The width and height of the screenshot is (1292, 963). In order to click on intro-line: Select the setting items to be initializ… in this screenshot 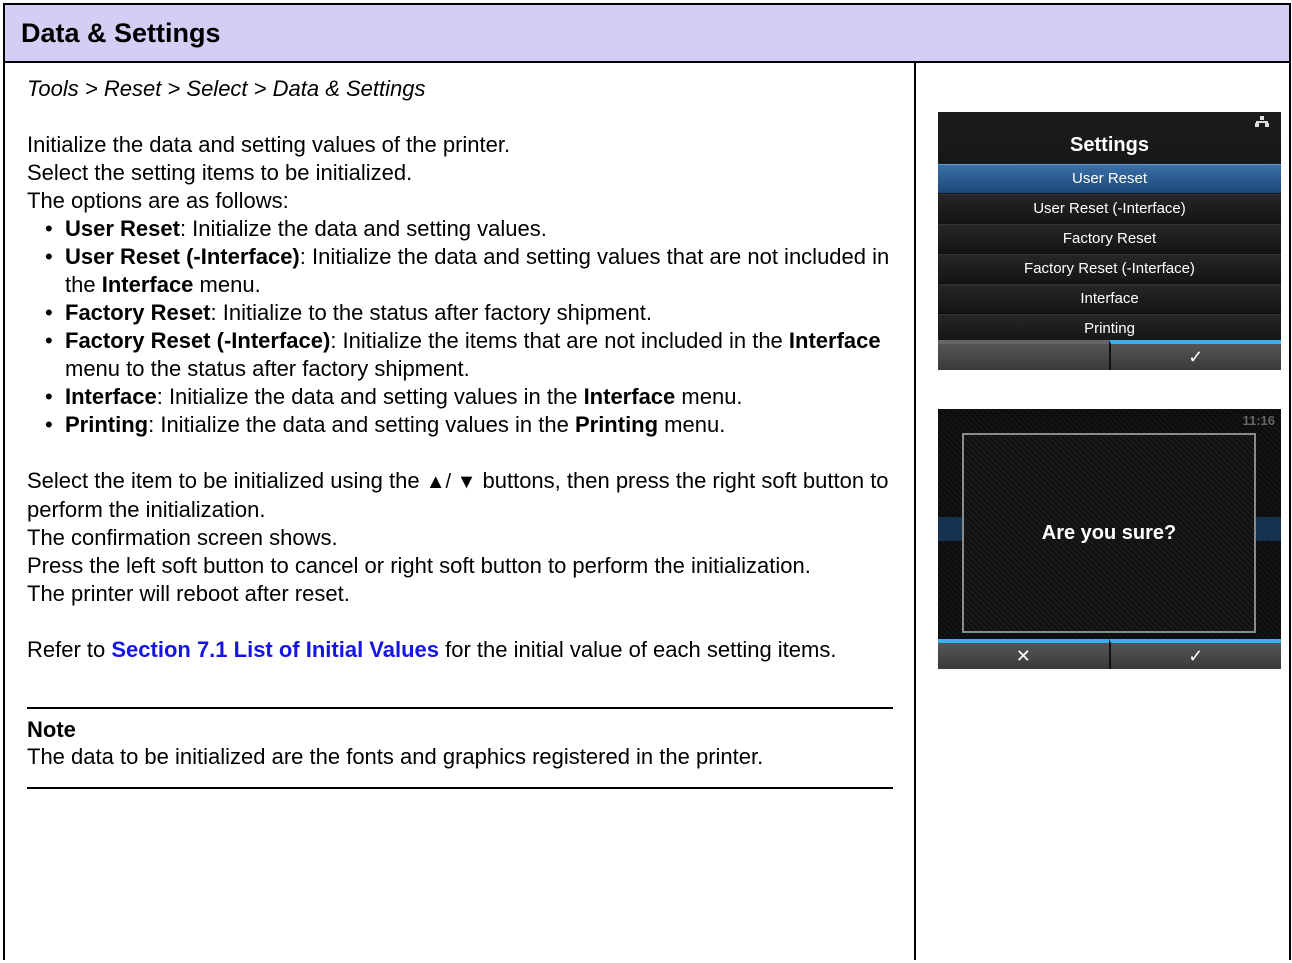, I will do `click(220, 172)`.